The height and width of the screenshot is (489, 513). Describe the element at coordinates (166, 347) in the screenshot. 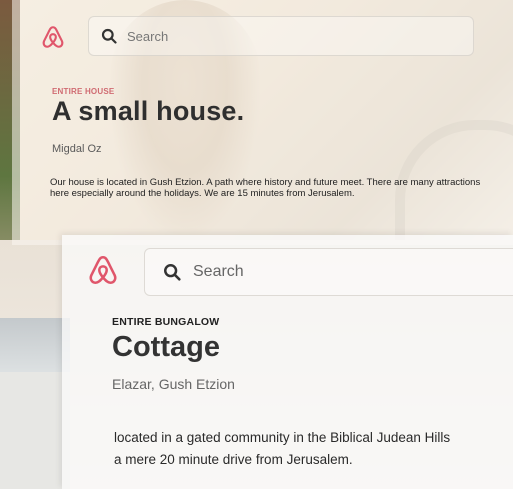

I see `listing-title: Cottage` at that location.